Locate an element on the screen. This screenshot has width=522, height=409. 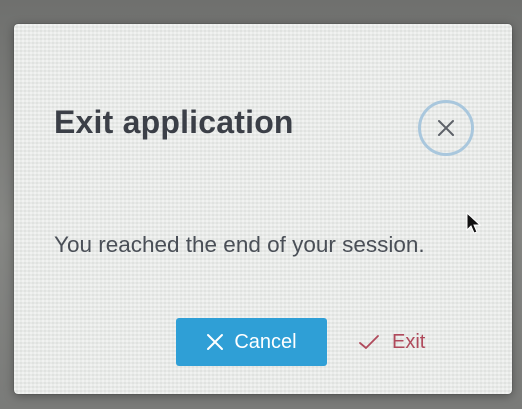
exit-button-label: Exit is located at coordinates (409, 341).